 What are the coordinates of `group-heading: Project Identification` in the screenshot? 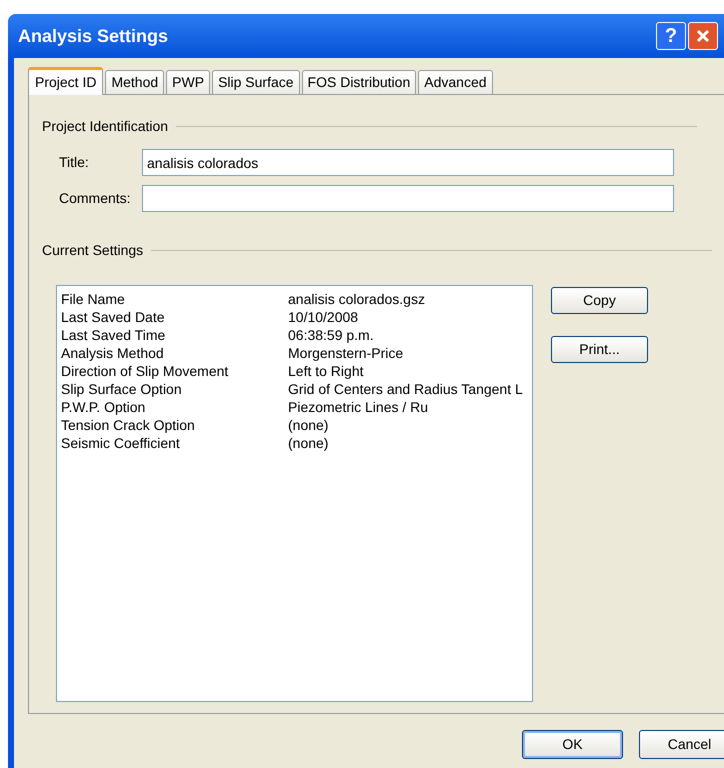 It's located at (105, 126).